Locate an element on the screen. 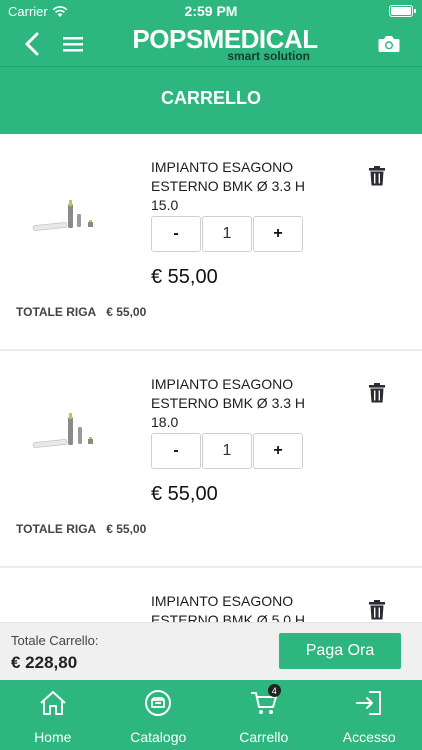 The height and width of the screenshot is (750, 422). tab-login: Accesso is located at coordinates (369, 715).